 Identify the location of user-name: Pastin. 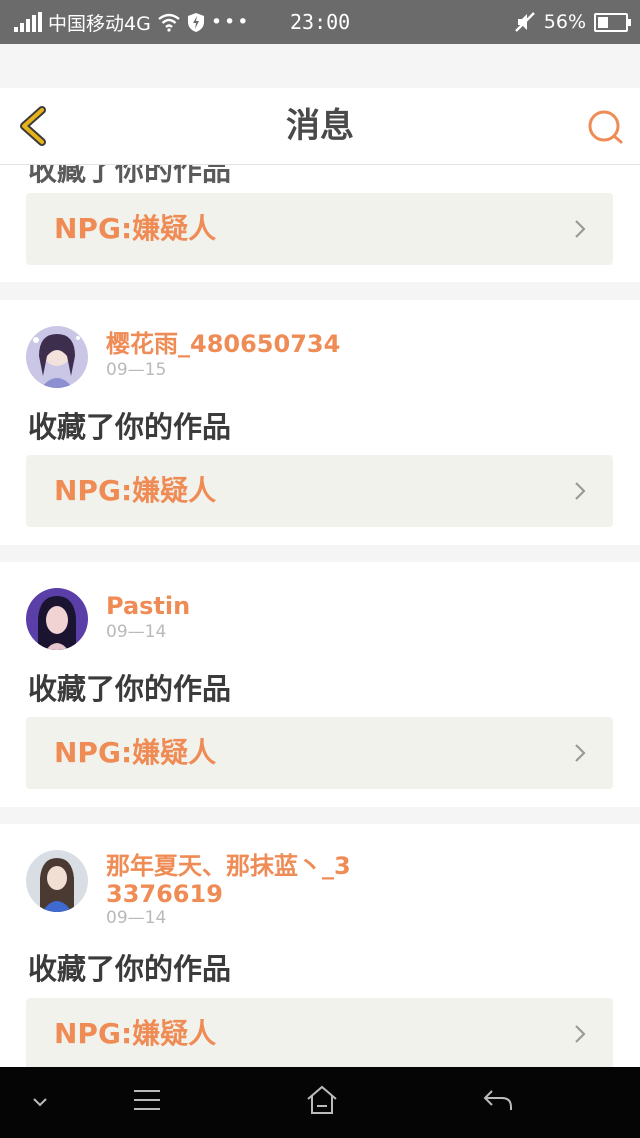
(236, 606).